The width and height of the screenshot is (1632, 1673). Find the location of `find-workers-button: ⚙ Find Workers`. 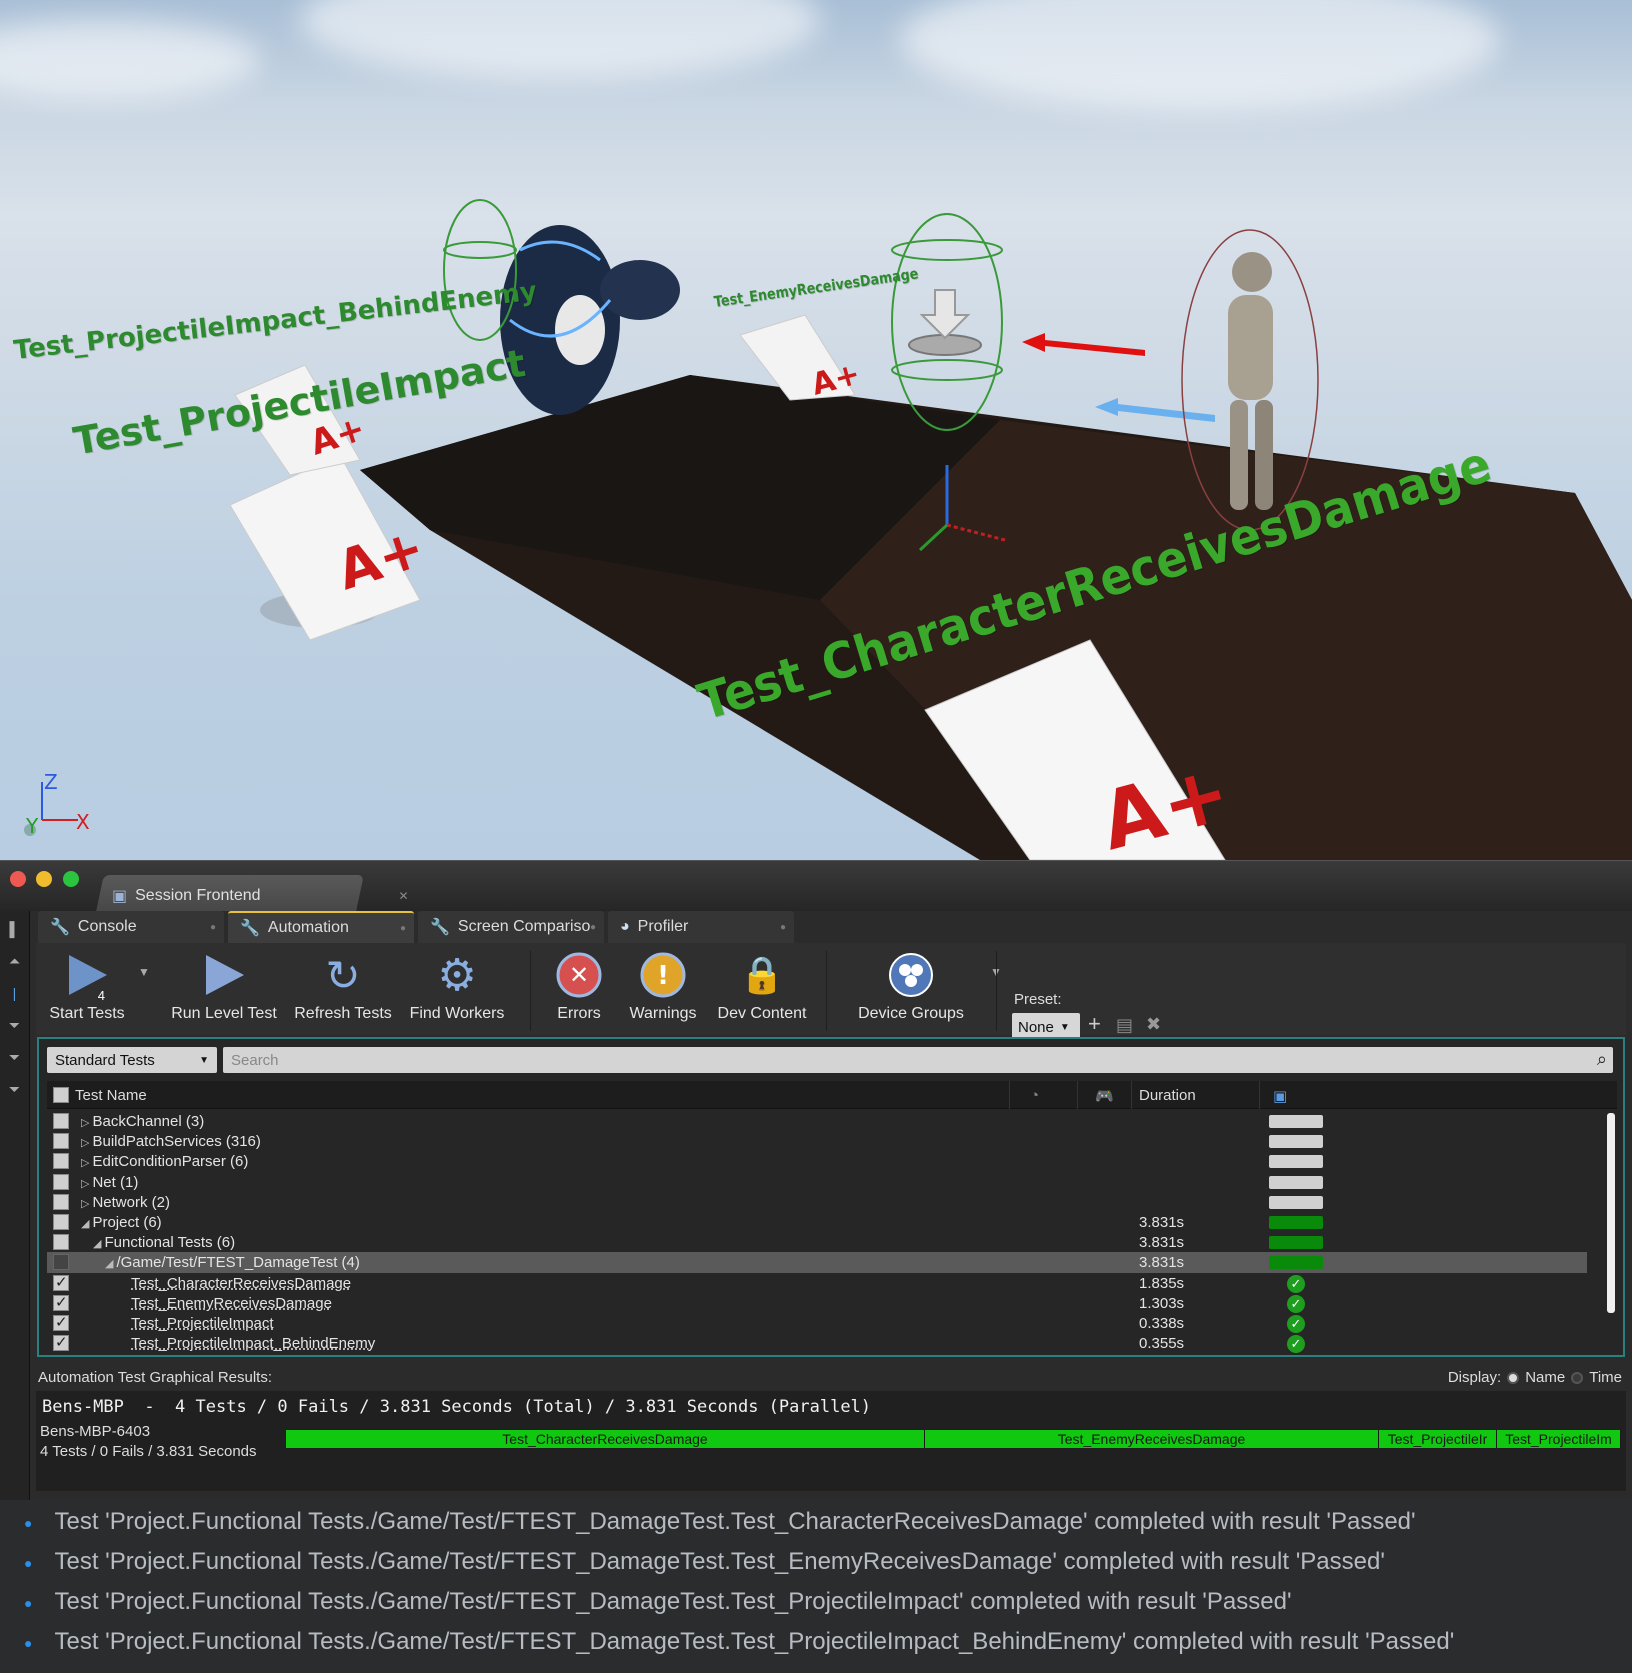

find-workers-button: ⚙ Find Workers is located at coordinates (457, 989).